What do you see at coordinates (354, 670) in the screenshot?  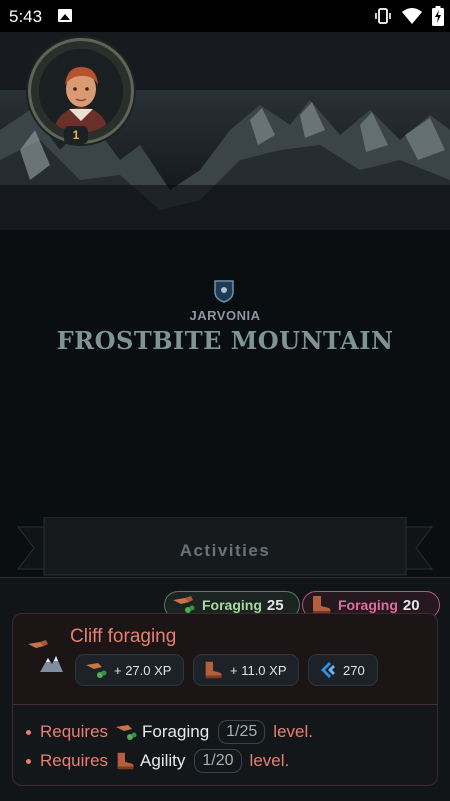 I see `reward-label: 270` at bounding box center [354, 670].